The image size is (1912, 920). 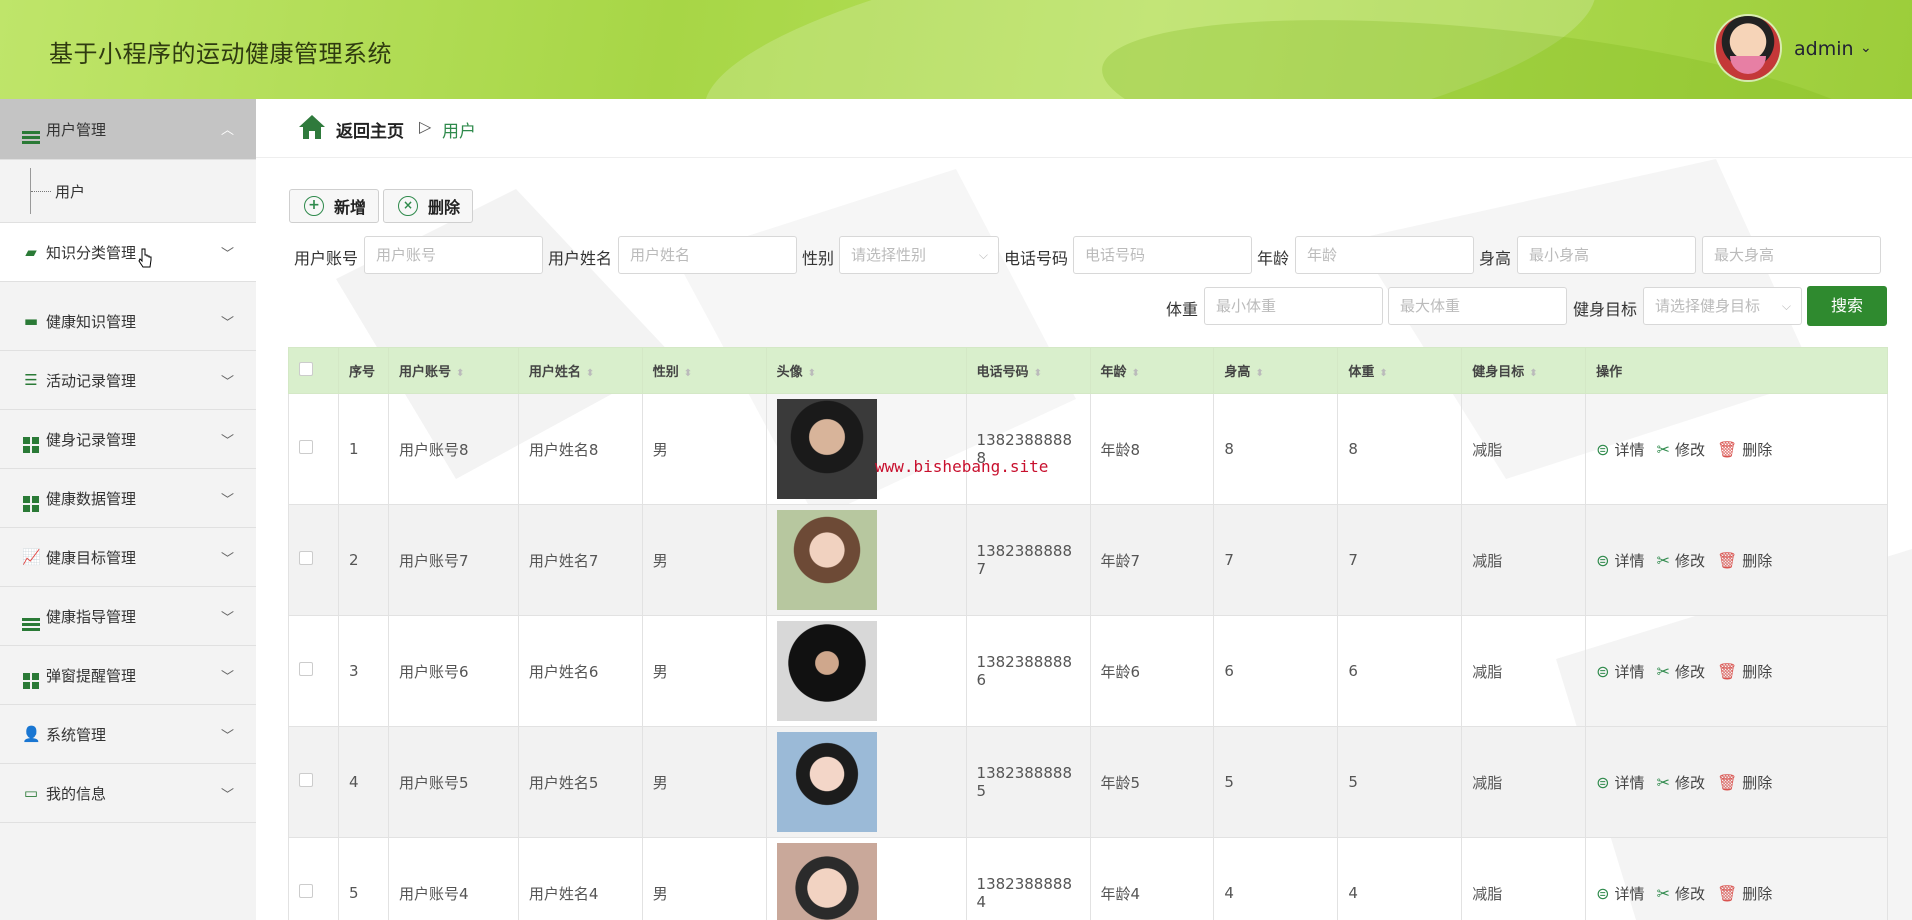 I want to click on column-header-age: 年龄 ⬍, so click(x=1152, y=370).